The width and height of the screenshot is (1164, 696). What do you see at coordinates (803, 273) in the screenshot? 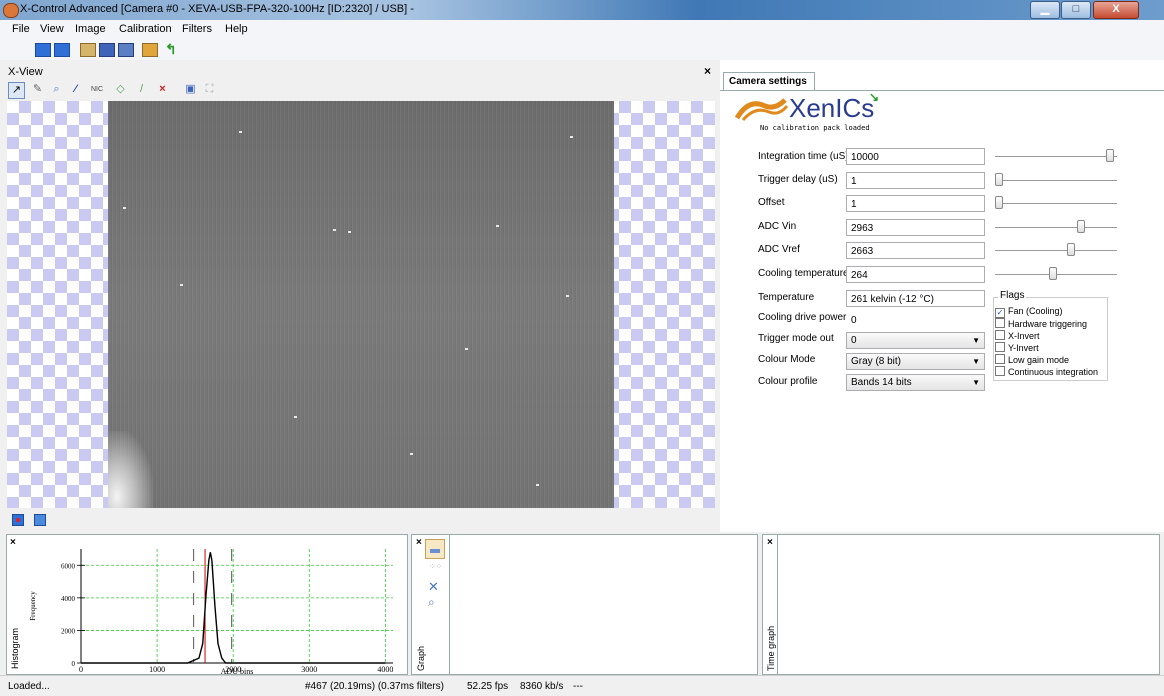
I see `cooling-temperature-label: Cooling temperature` at bounding box center [803, 273].